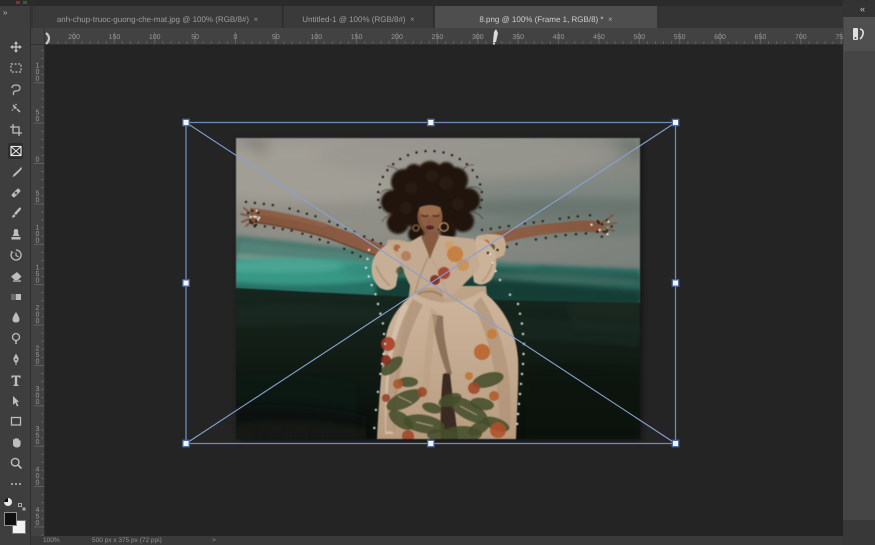 The image size is (875, 545). Describe the element at coordinates (720, 37) in the screenshot. I see `svg-text: 600` at that location.